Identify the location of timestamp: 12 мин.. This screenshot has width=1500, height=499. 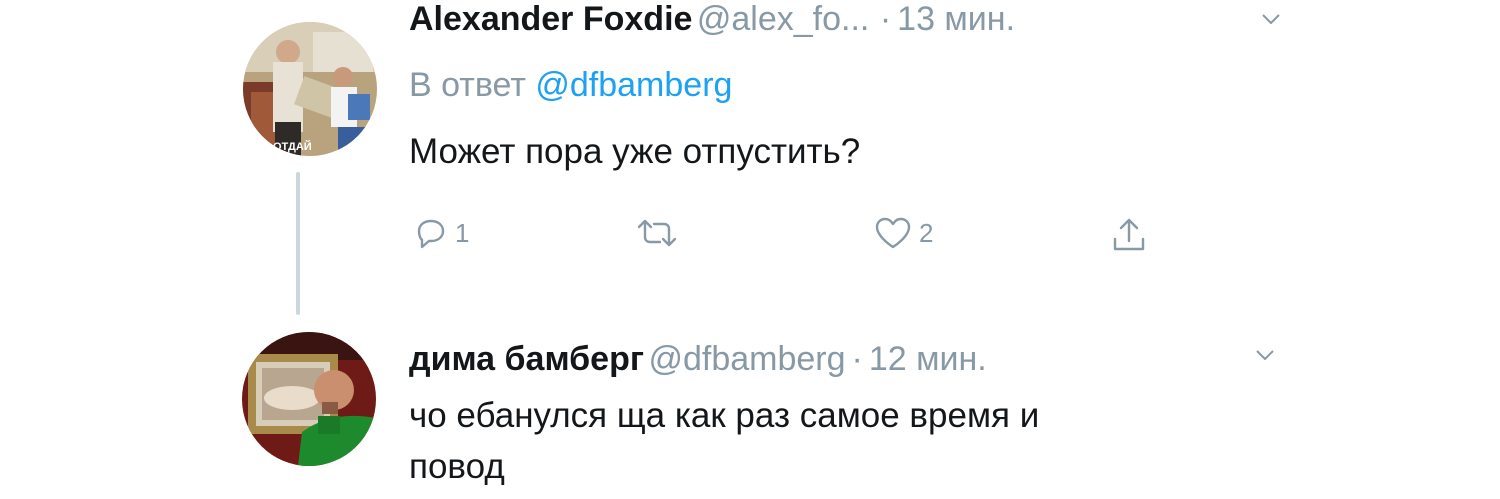
(928, 359).